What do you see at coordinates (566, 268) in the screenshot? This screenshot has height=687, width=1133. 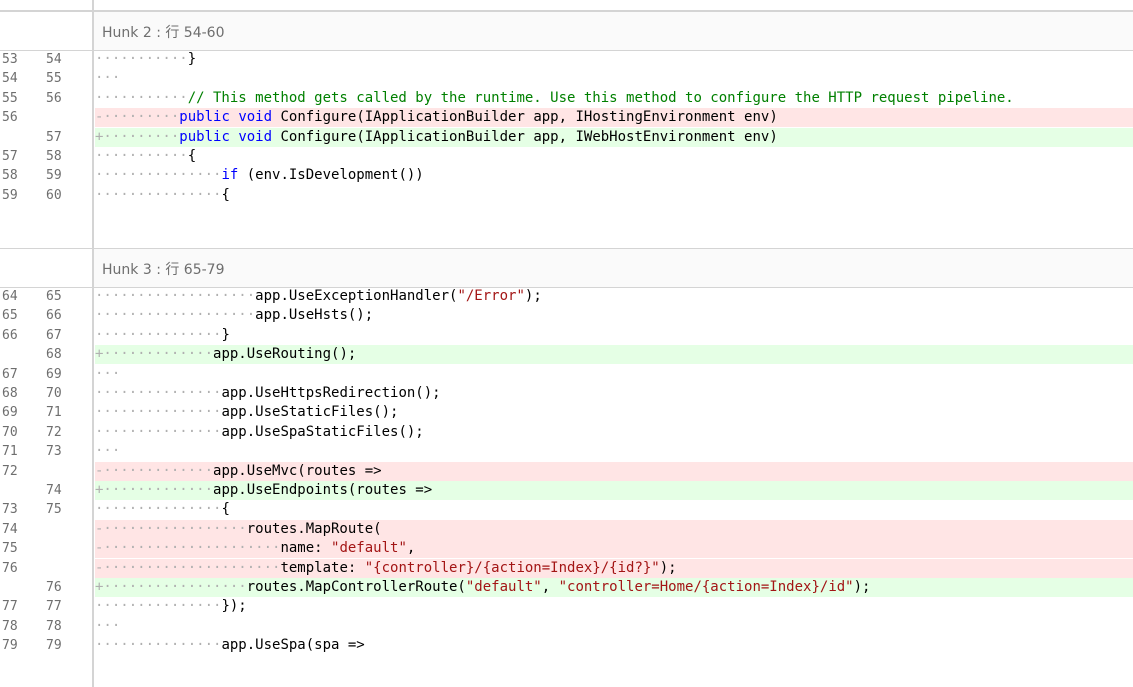 I see `hunk-header: Hunk 3 : 行 65-79` at bounding box center [566, 268].